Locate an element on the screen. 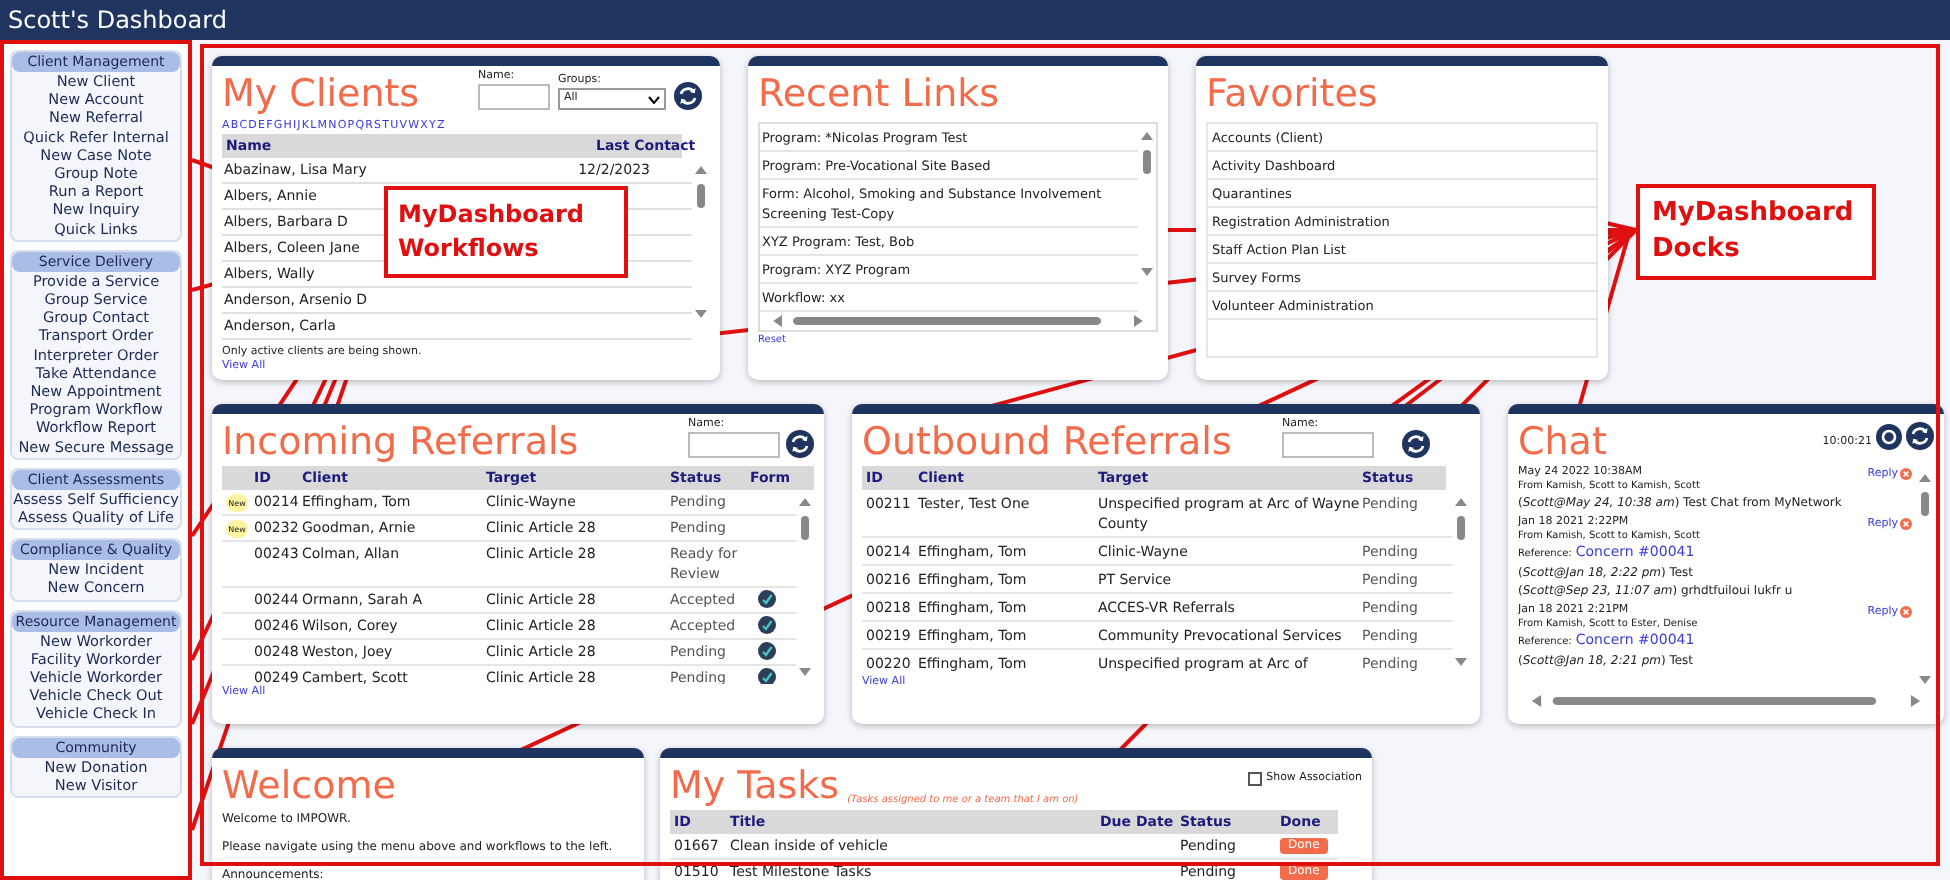  panel-title: Recent Links is located at coordinates (879, 94).